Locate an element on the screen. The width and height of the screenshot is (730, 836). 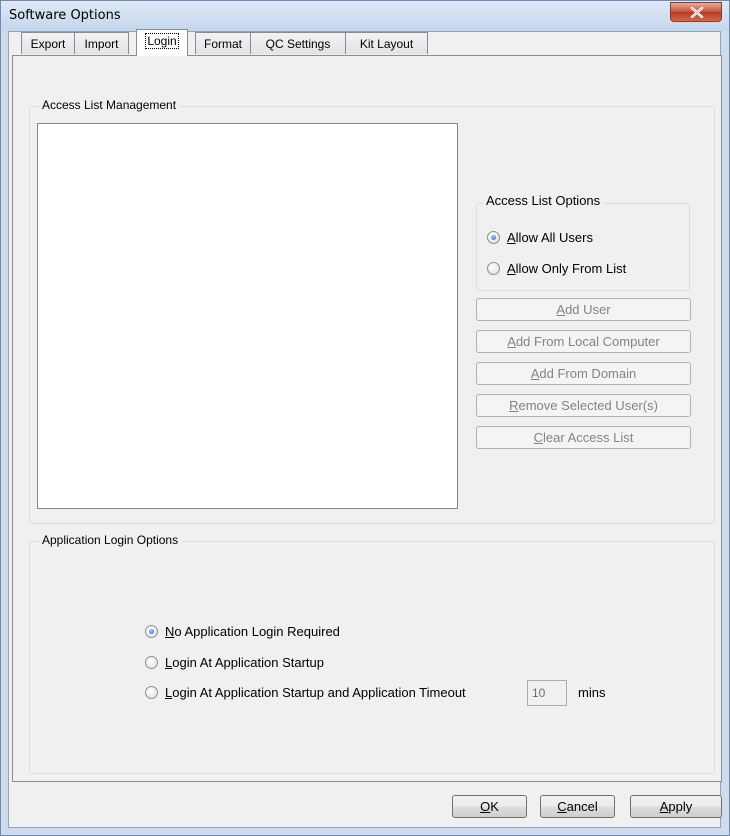
timeout-unit-label: mins is located at coordinates (592, 692).